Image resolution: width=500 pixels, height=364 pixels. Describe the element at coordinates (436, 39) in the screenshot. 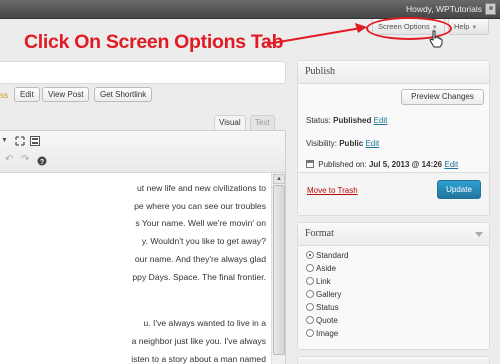

I see `hand-cursor-icon` at that location.